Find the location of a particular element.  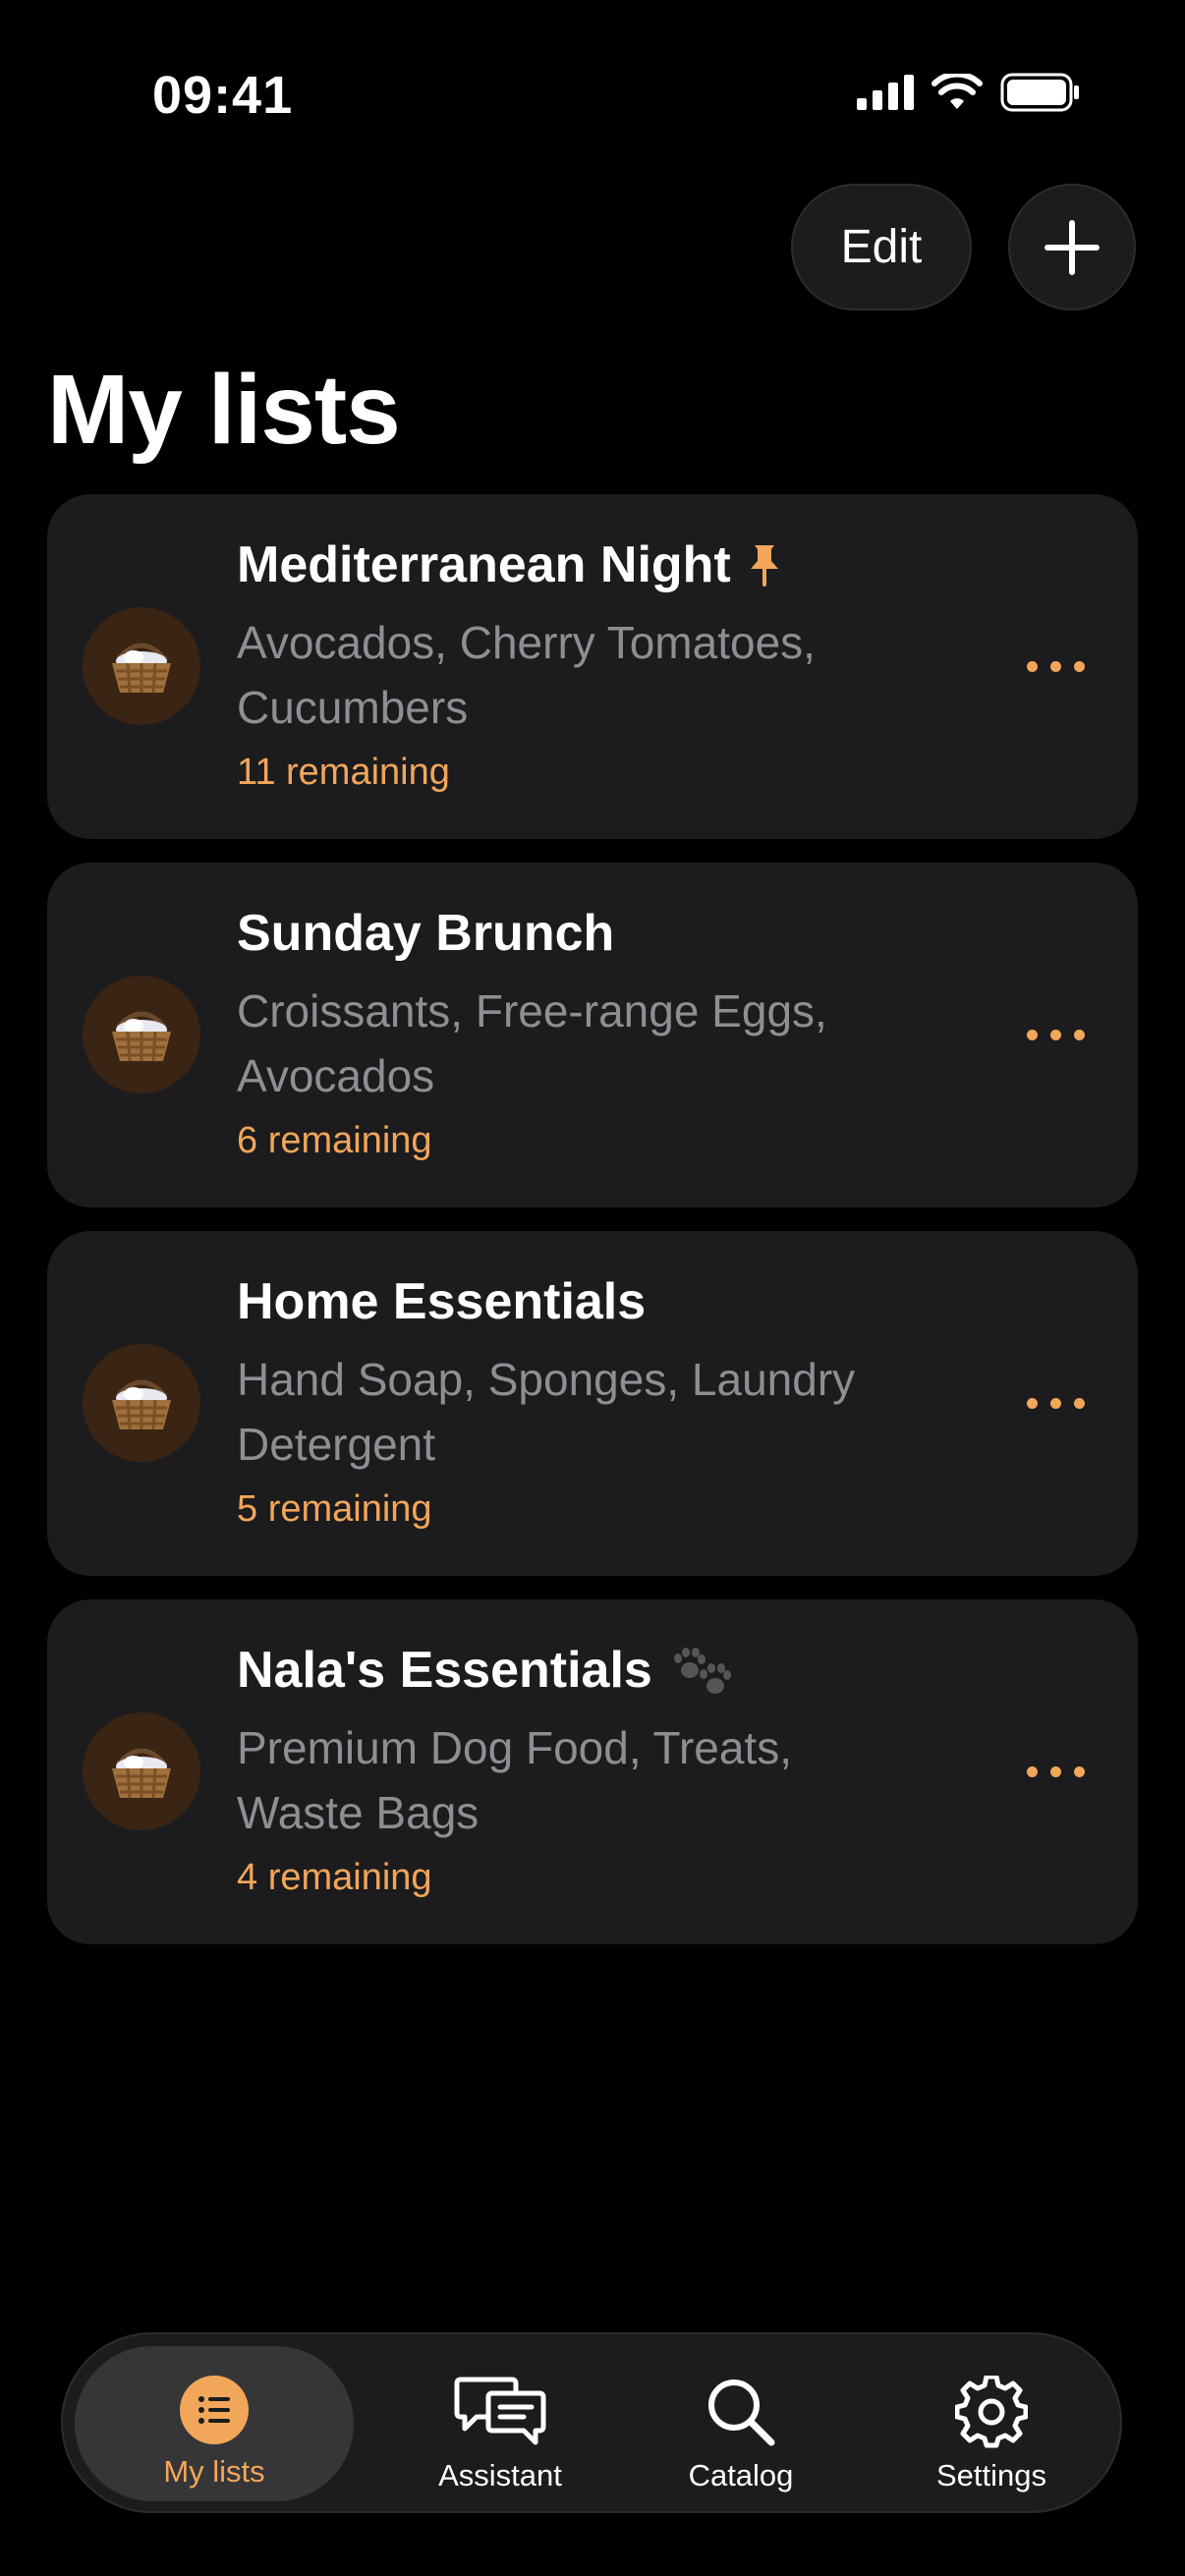

list-icon is located at coordinates (215, 2410).